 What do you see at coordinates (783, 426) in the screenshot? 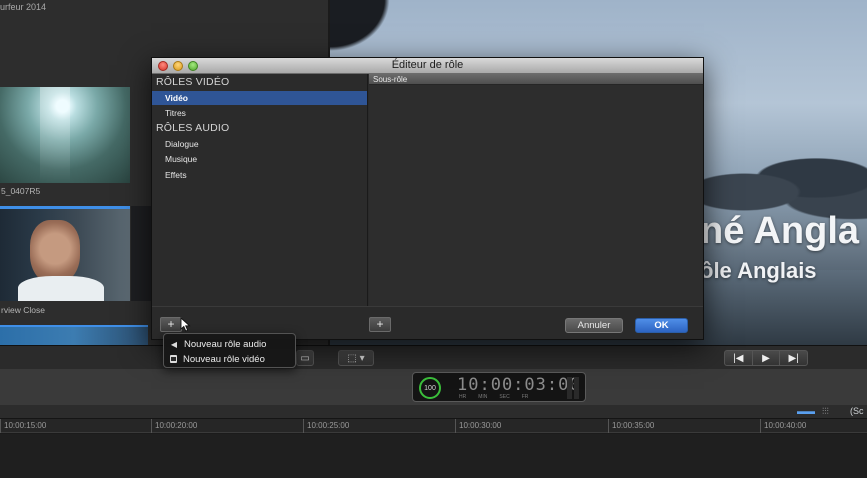
I see `ruler-mark: 10:00:40:00` at bounding box center [783, 426].